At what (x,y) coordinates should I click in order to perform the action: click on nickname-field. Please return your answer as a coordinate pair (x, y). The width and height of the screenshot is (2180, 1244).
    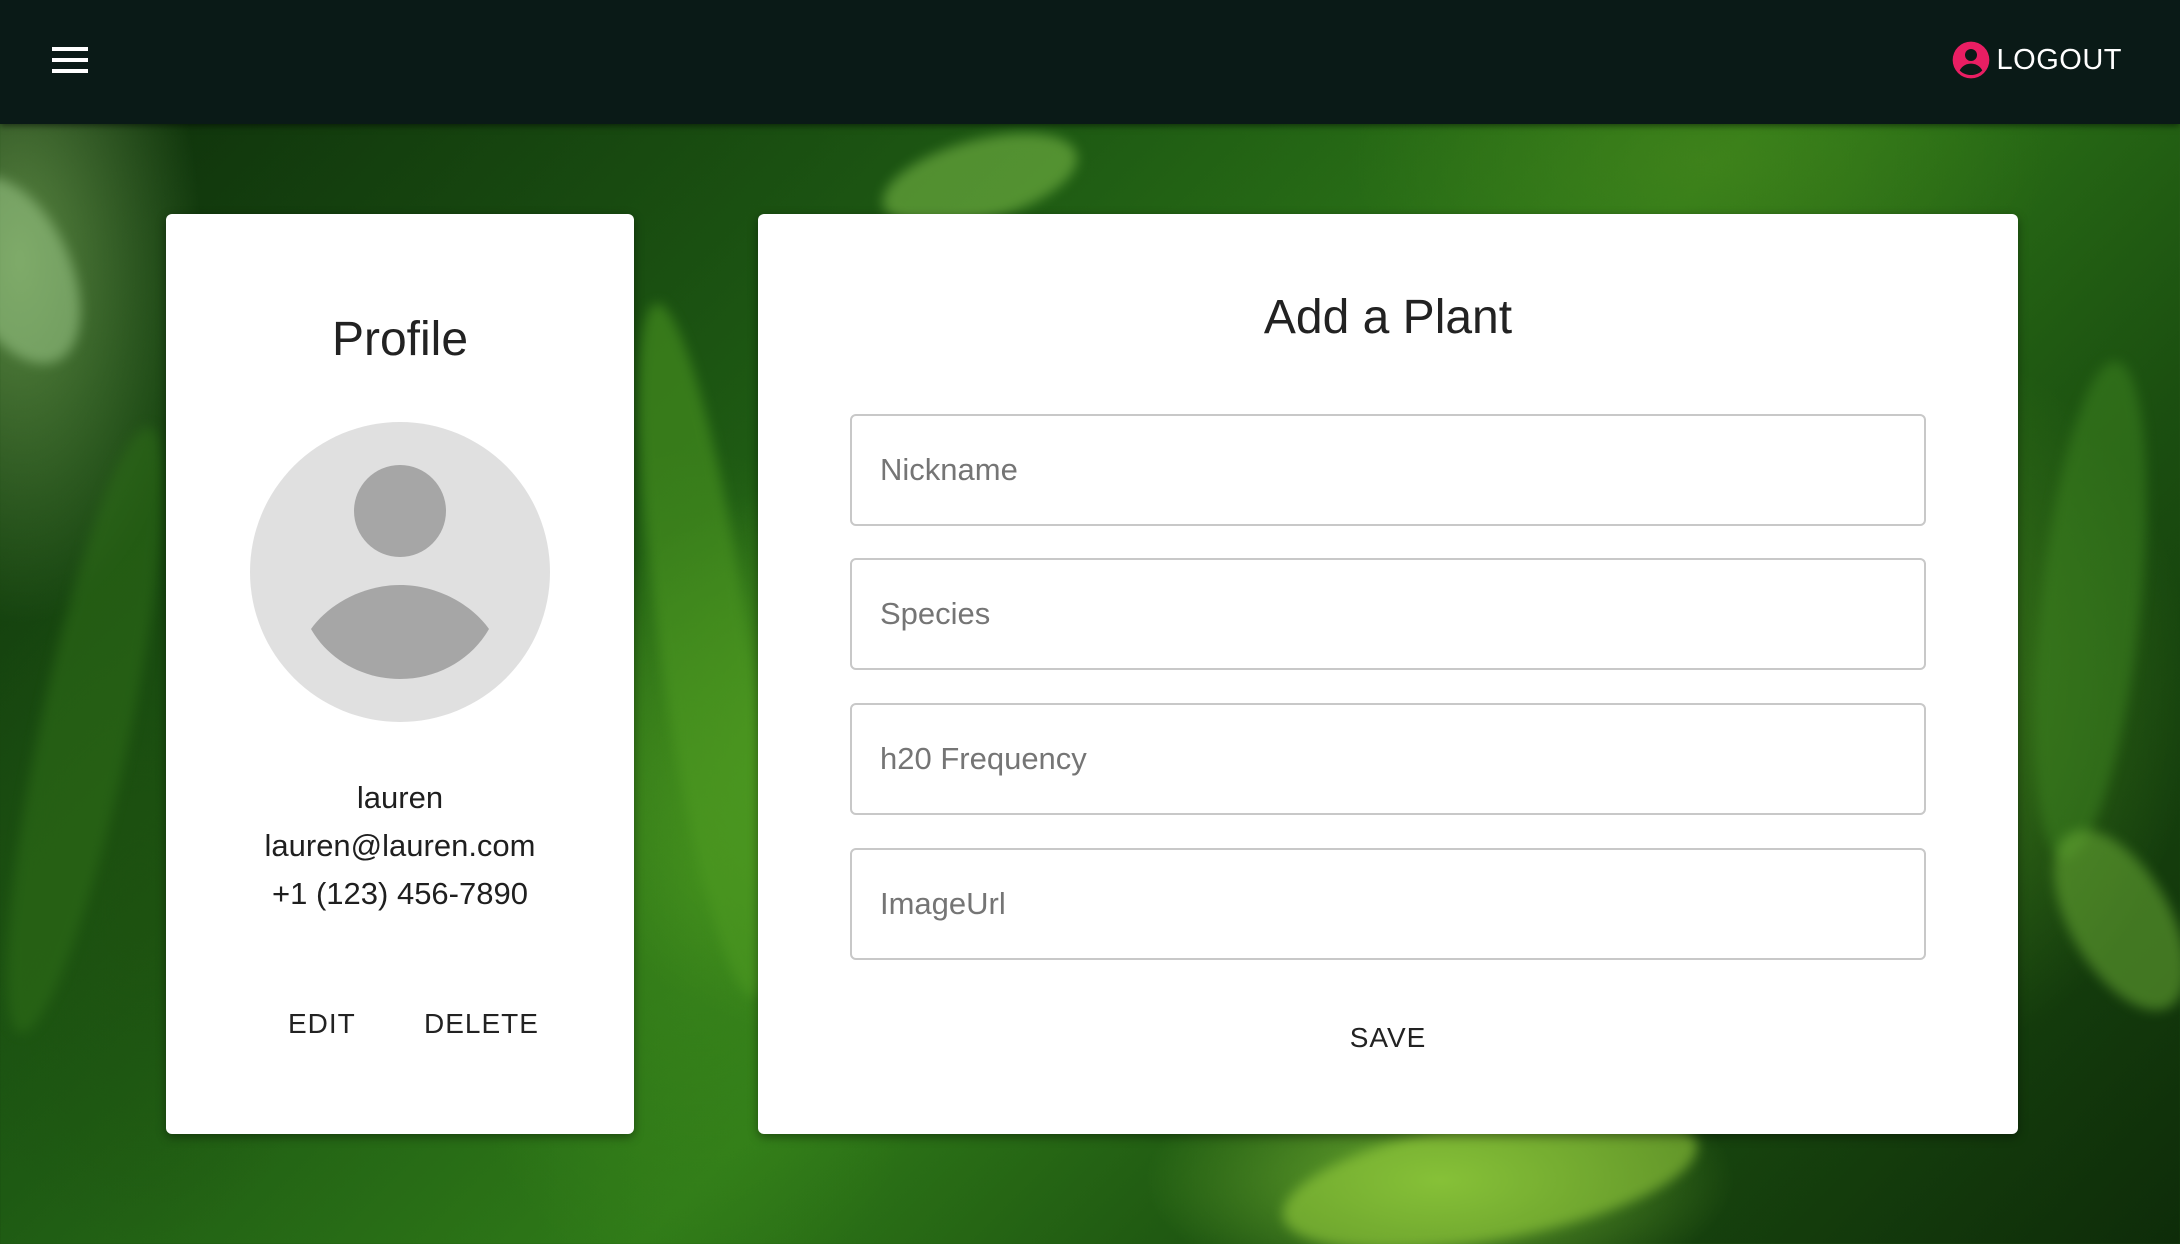
    Looking at the image, I should click on (1388, 470).